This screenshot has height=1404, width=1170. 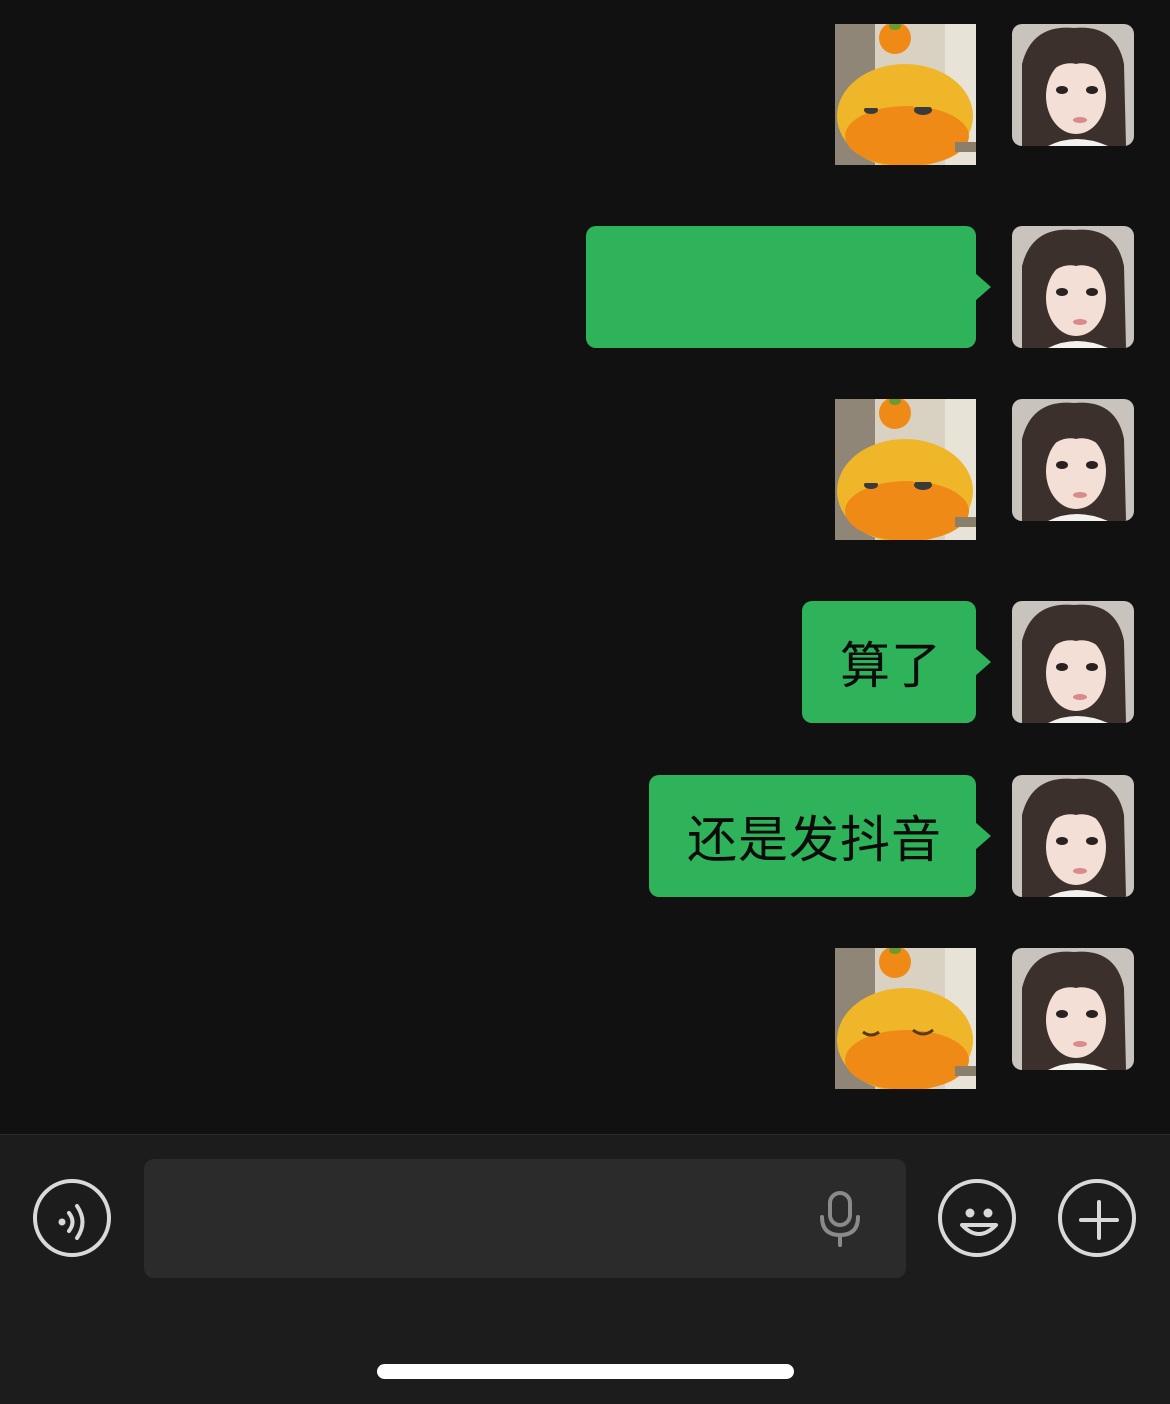 I want to click on message-bubble: 还是发抖音, so click(x=820, y=836).